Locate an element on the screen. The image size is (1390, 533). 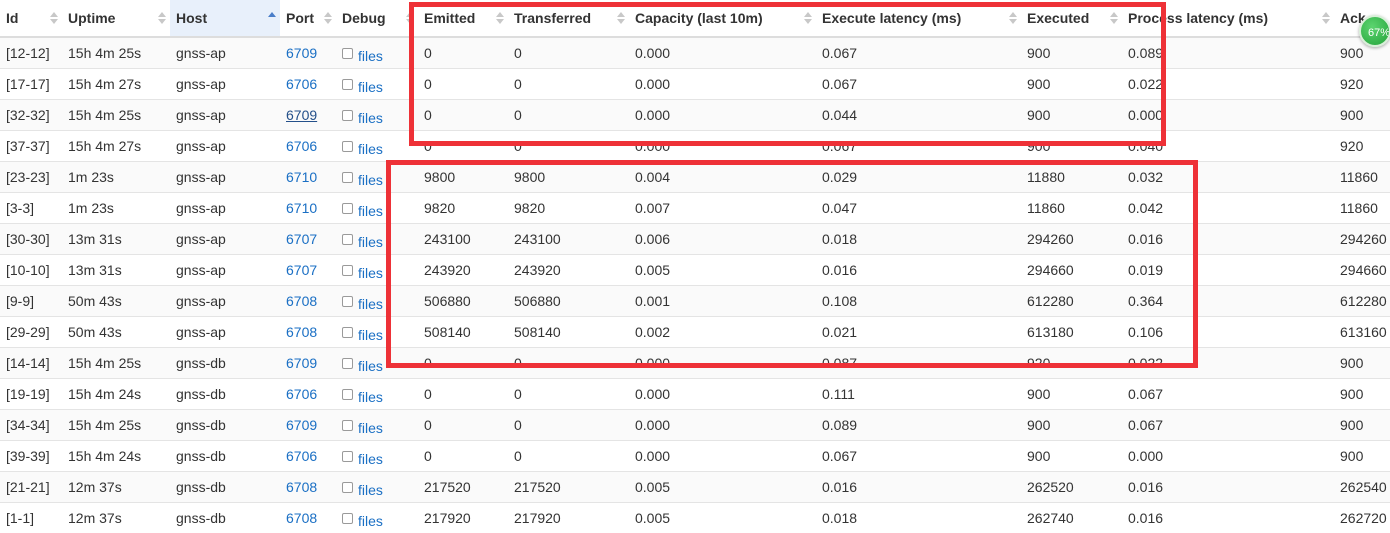
execute-latency-cell: 0.067 is located at coordinates (918, 84).